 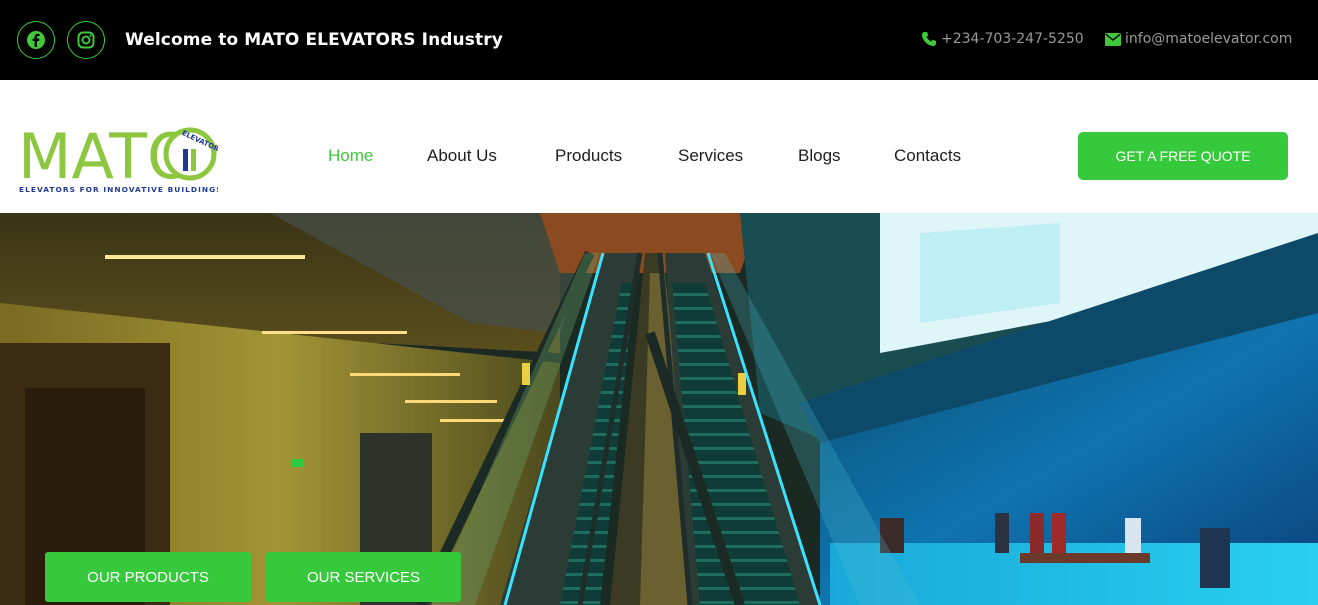 What do you see at coordinates (929, 39) in the screenshot?
I see `phone-icon` at bounding box center [929, 39].